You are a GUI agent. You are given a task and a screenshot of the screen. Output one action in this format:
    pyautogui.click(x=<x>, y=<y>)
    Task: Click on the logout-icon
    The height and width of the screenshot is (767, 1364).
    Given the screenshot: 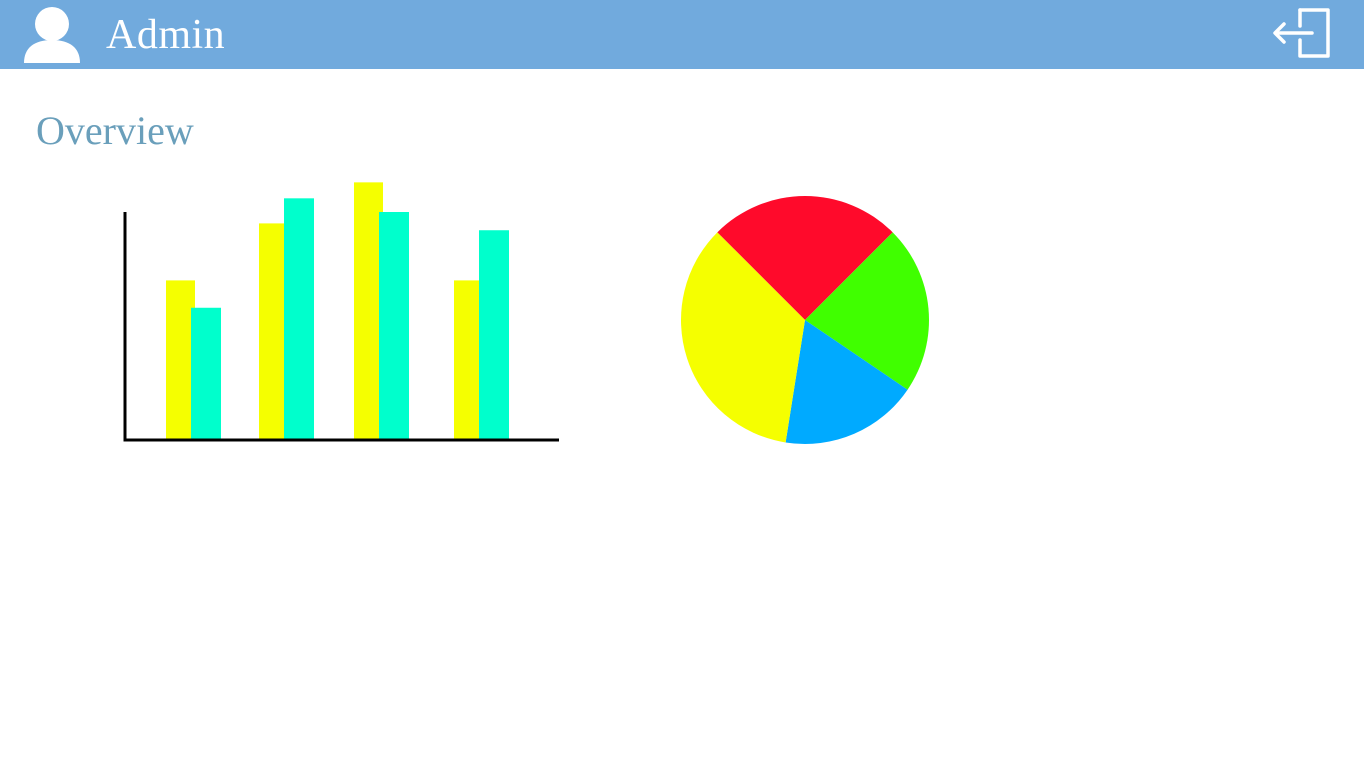 What is the action you would take?
    pyautogui.click(x=1301, y=32)
    